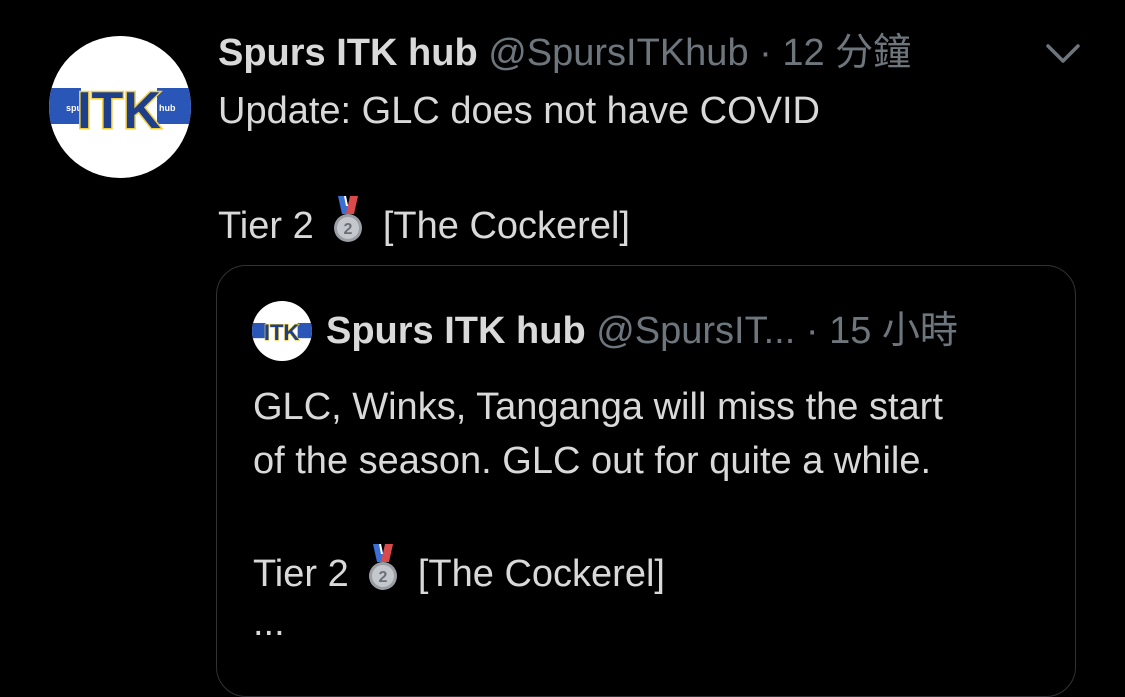  I want to click on spurs-itk-logo: ITK, so click(282, 332).